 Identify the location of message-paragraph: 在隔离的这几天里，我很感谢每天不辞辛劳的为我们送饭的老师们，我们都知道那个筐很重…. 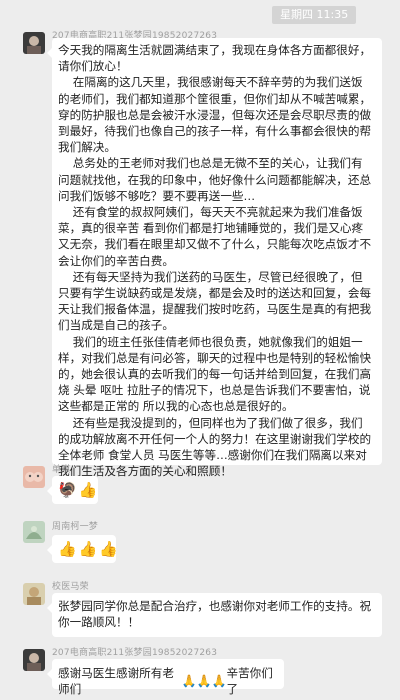
(215, 115).